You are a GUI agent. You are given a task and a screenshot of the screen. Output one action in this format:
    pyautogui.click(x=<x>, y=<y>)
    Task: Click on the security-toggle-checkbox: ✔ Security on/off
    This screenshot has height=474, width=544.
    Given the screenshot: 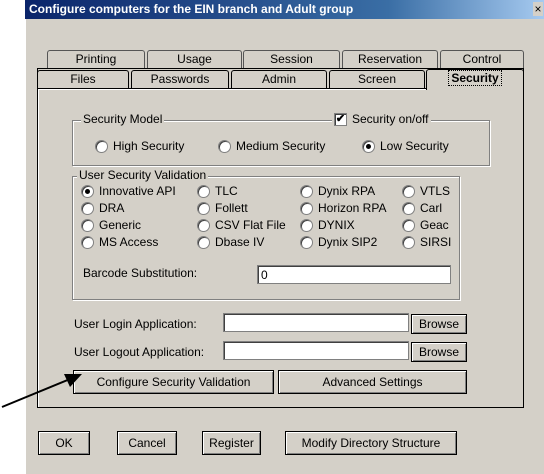 What is the action you would take?
    pyautogui.click(x=381, y=119)
    